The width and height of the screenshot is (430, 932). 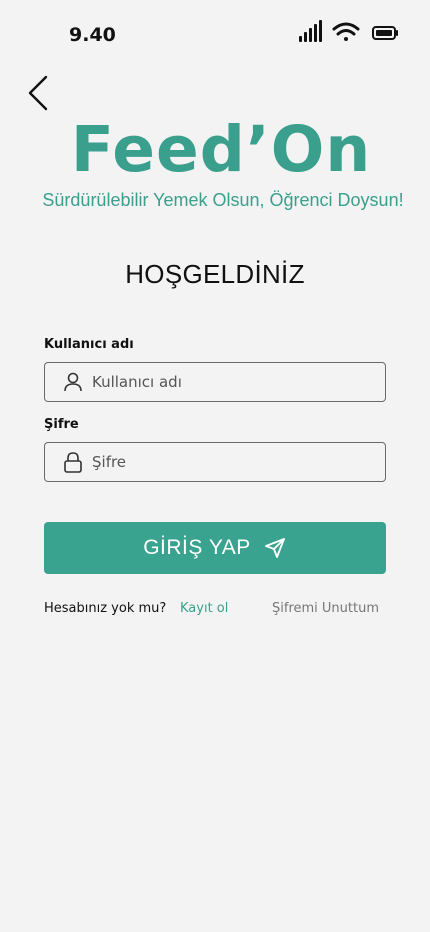 What do you see at coordinates (222, 462) in the screenshot?
I see `password-input` at bounding box center [222, 462].